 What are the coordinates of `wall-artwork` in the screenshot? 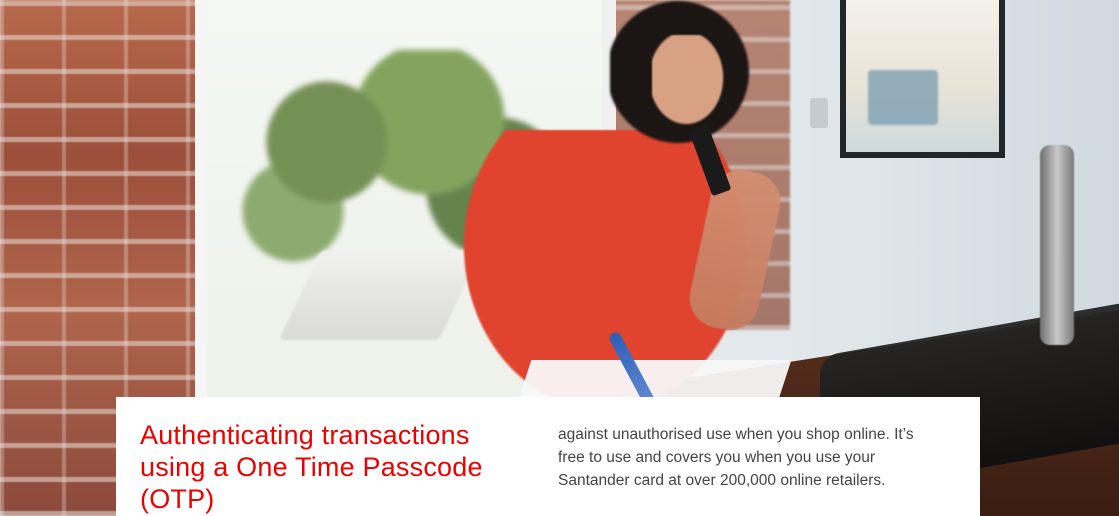 It's located at (922, 79).